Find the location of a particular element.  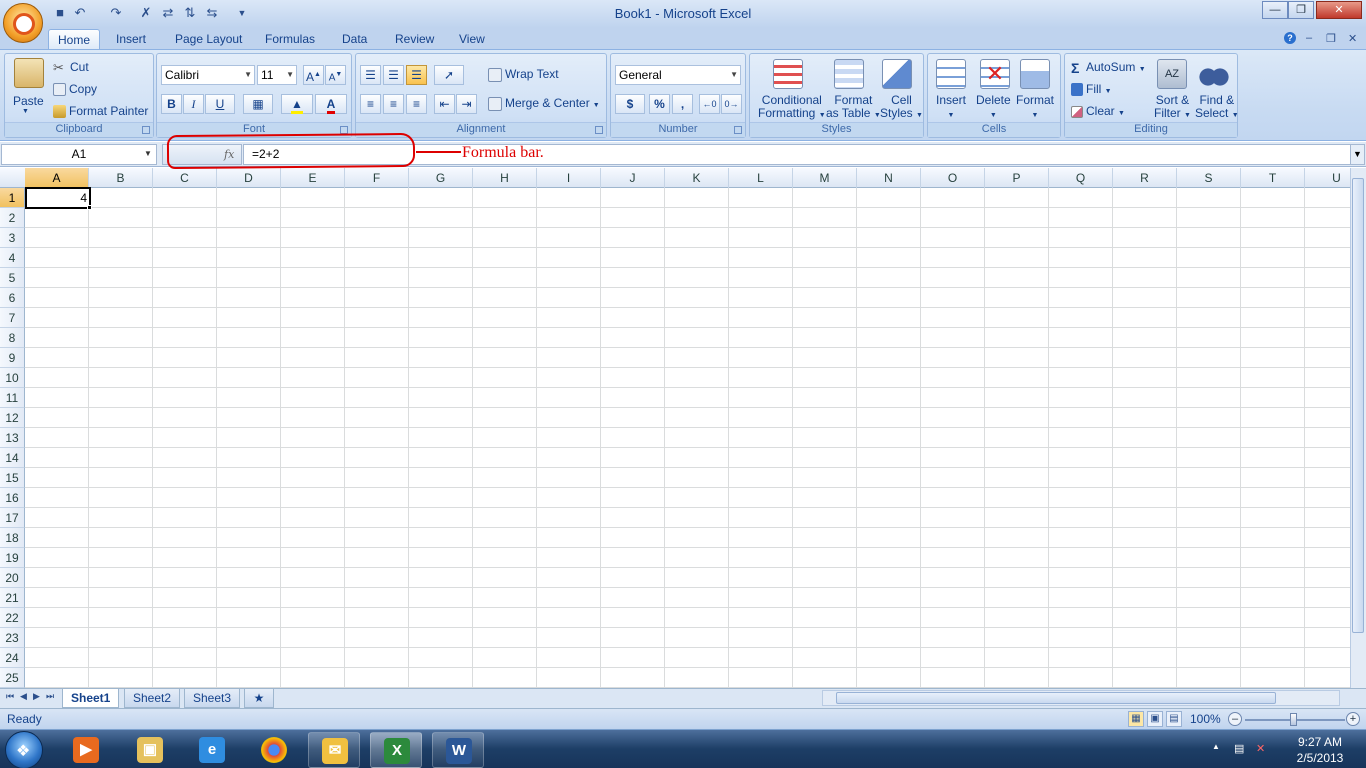

tab-page-layout: Page Layout is located at coordinates (208, 39).